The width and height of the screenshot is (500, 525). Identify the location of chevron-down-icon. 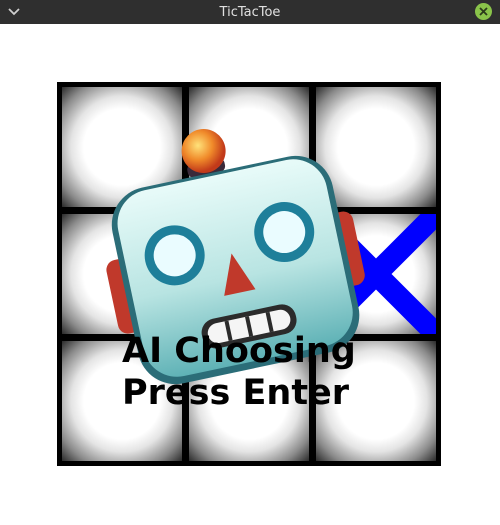
(14, 12).